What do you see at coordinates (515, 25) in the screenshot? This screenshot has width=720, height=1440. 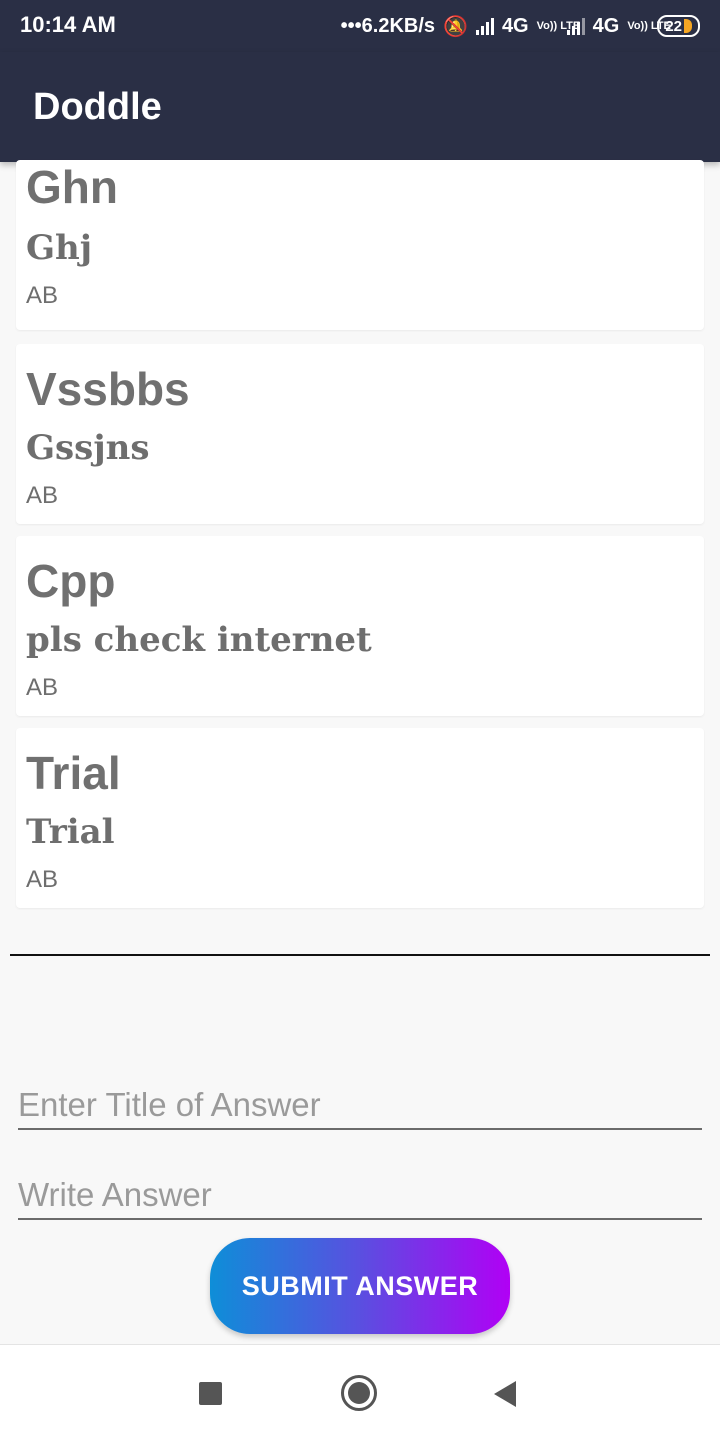 I see `network-type-1: 4G` at bounding box center [515, 25].